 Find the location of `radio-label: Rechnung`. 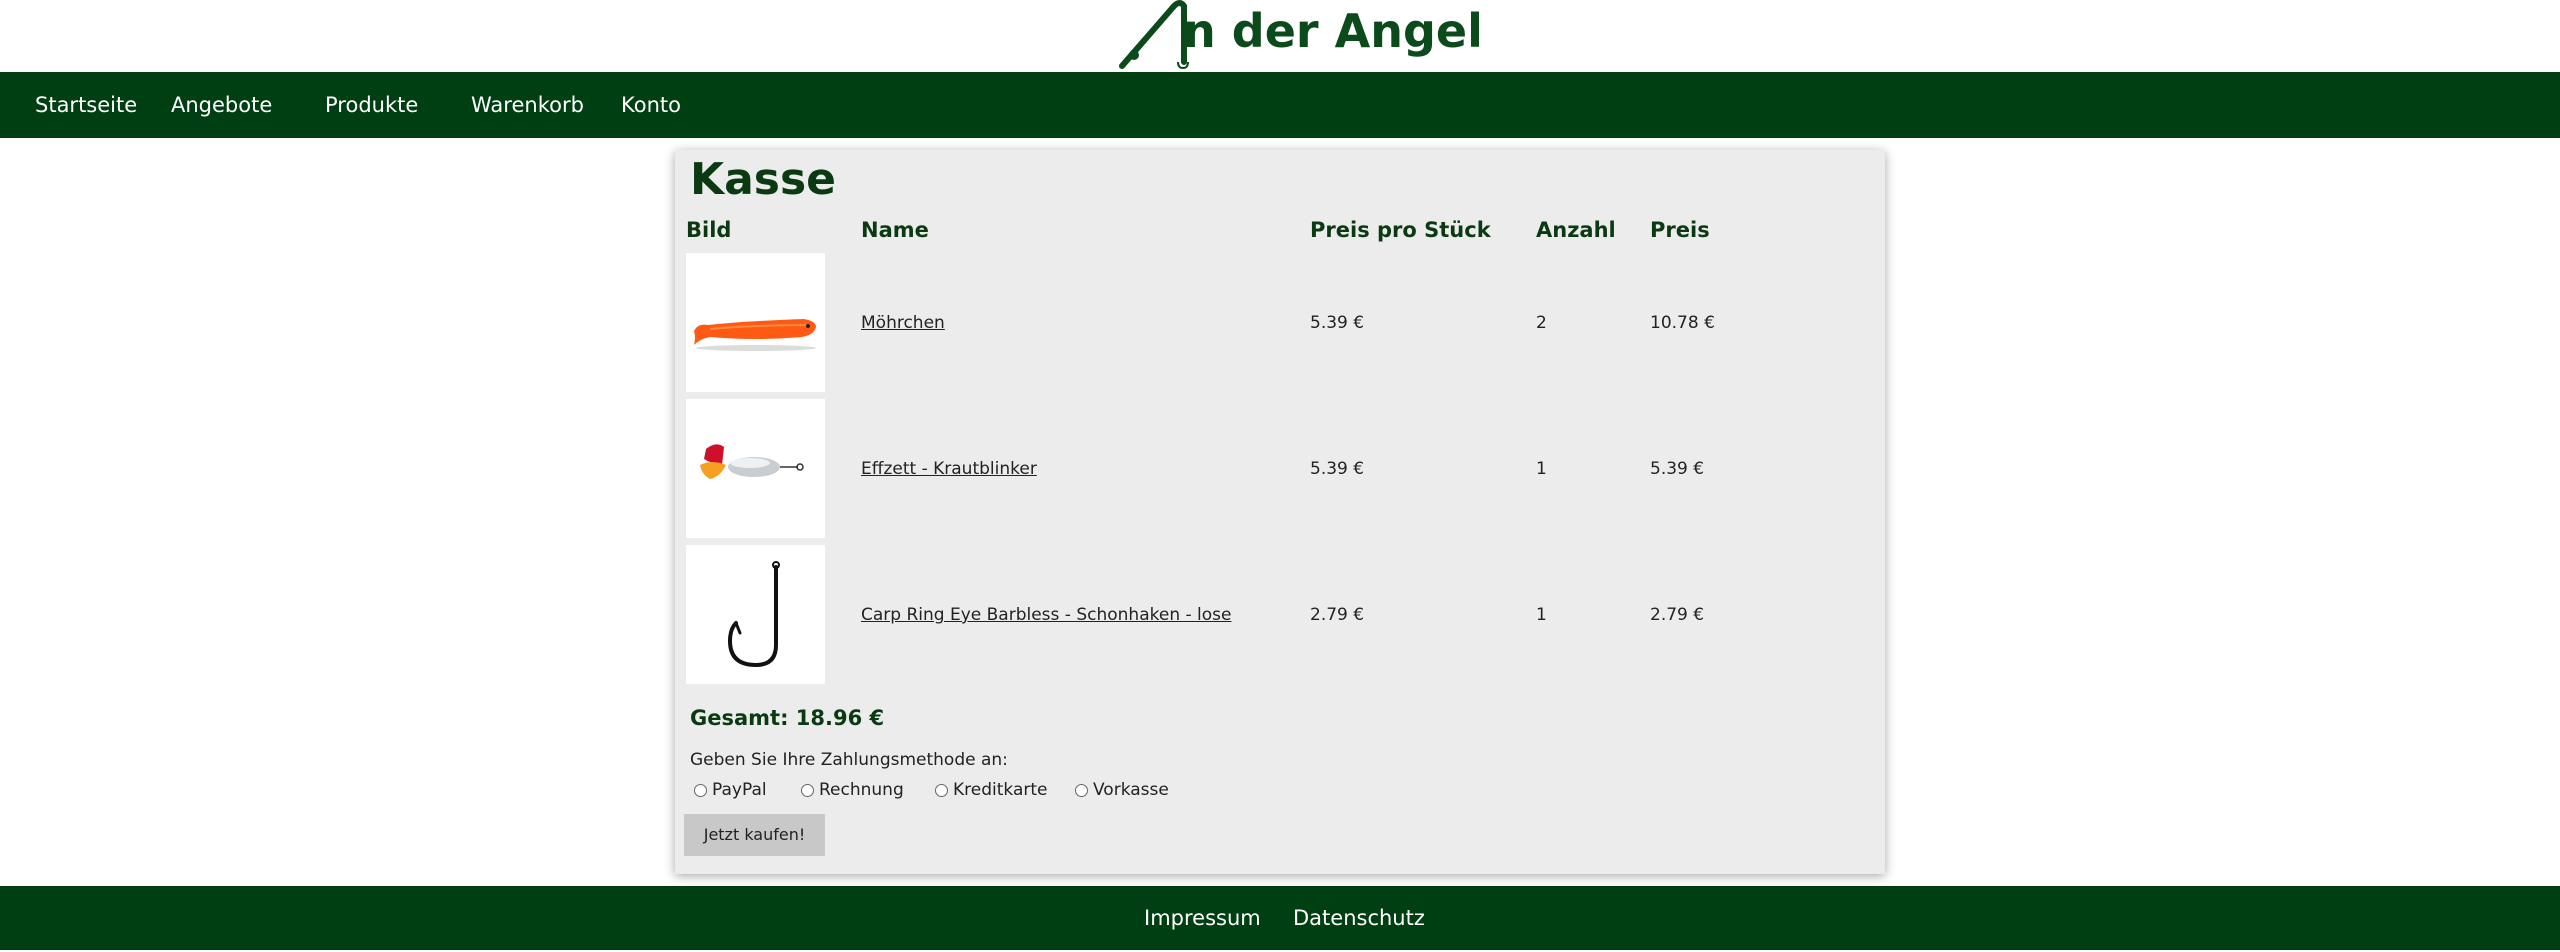

radio-label: Rechnung is located at coordinates (861, 790).